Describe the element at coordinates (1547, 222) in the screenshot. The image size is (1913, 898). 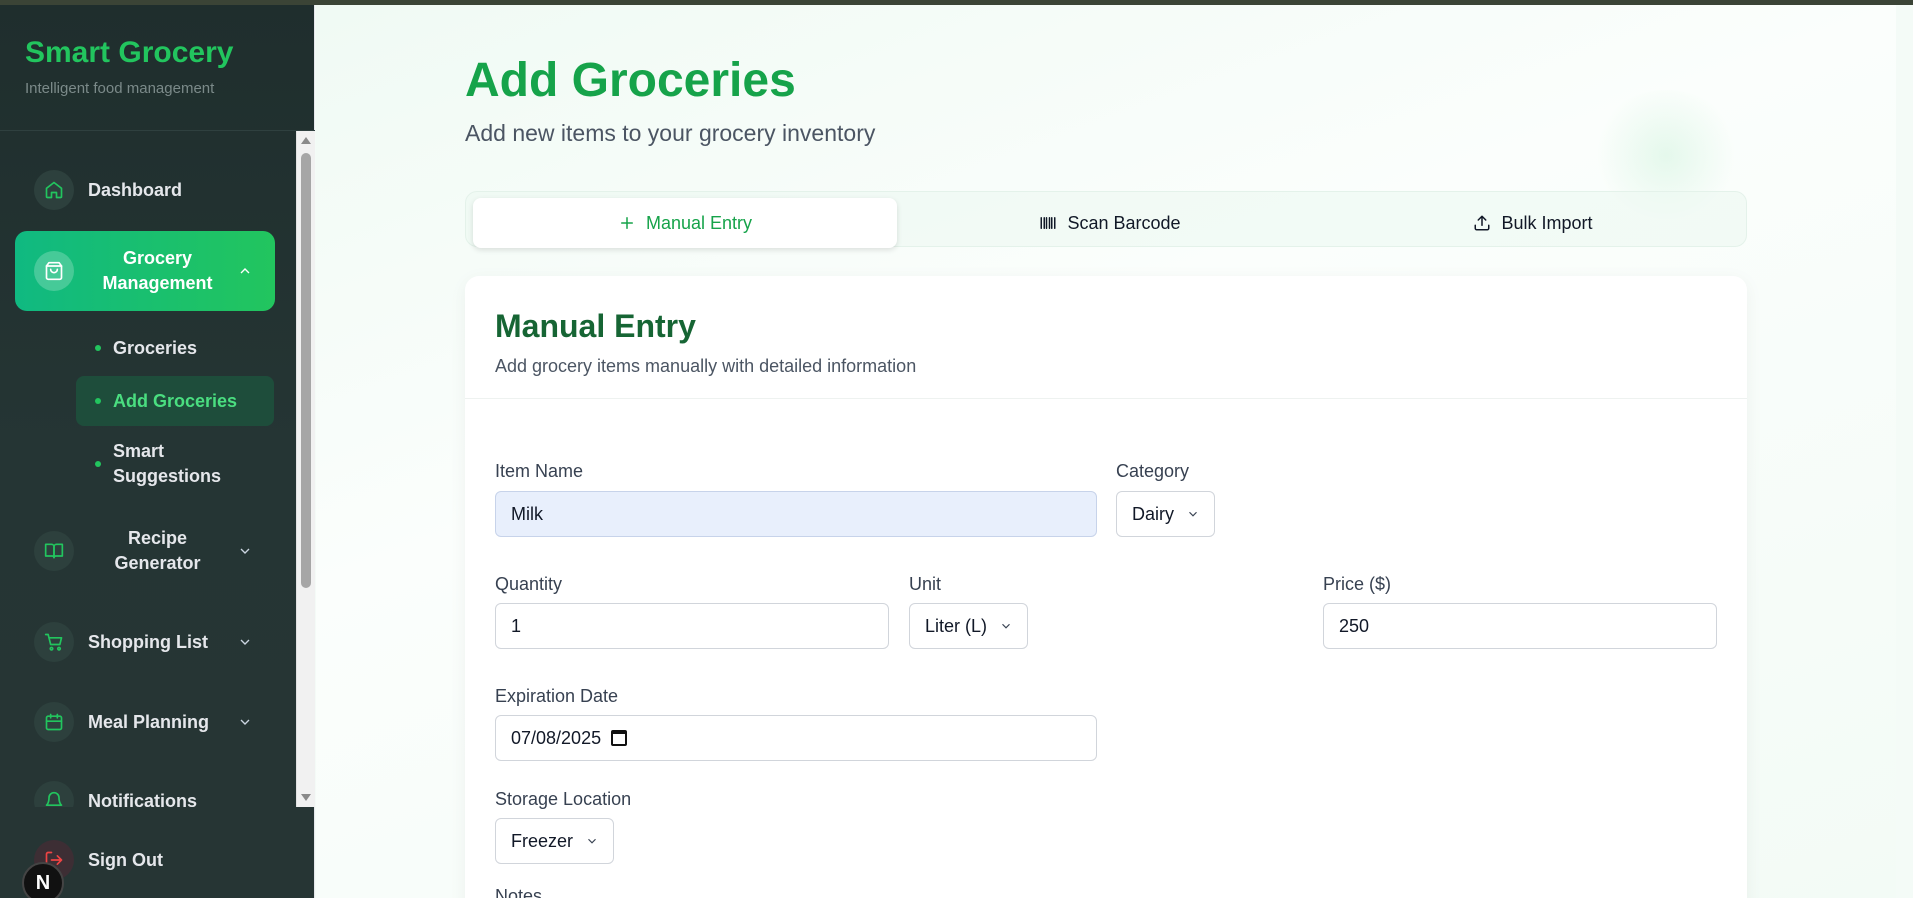
I see `tab-label: Bulk Import` at that location.